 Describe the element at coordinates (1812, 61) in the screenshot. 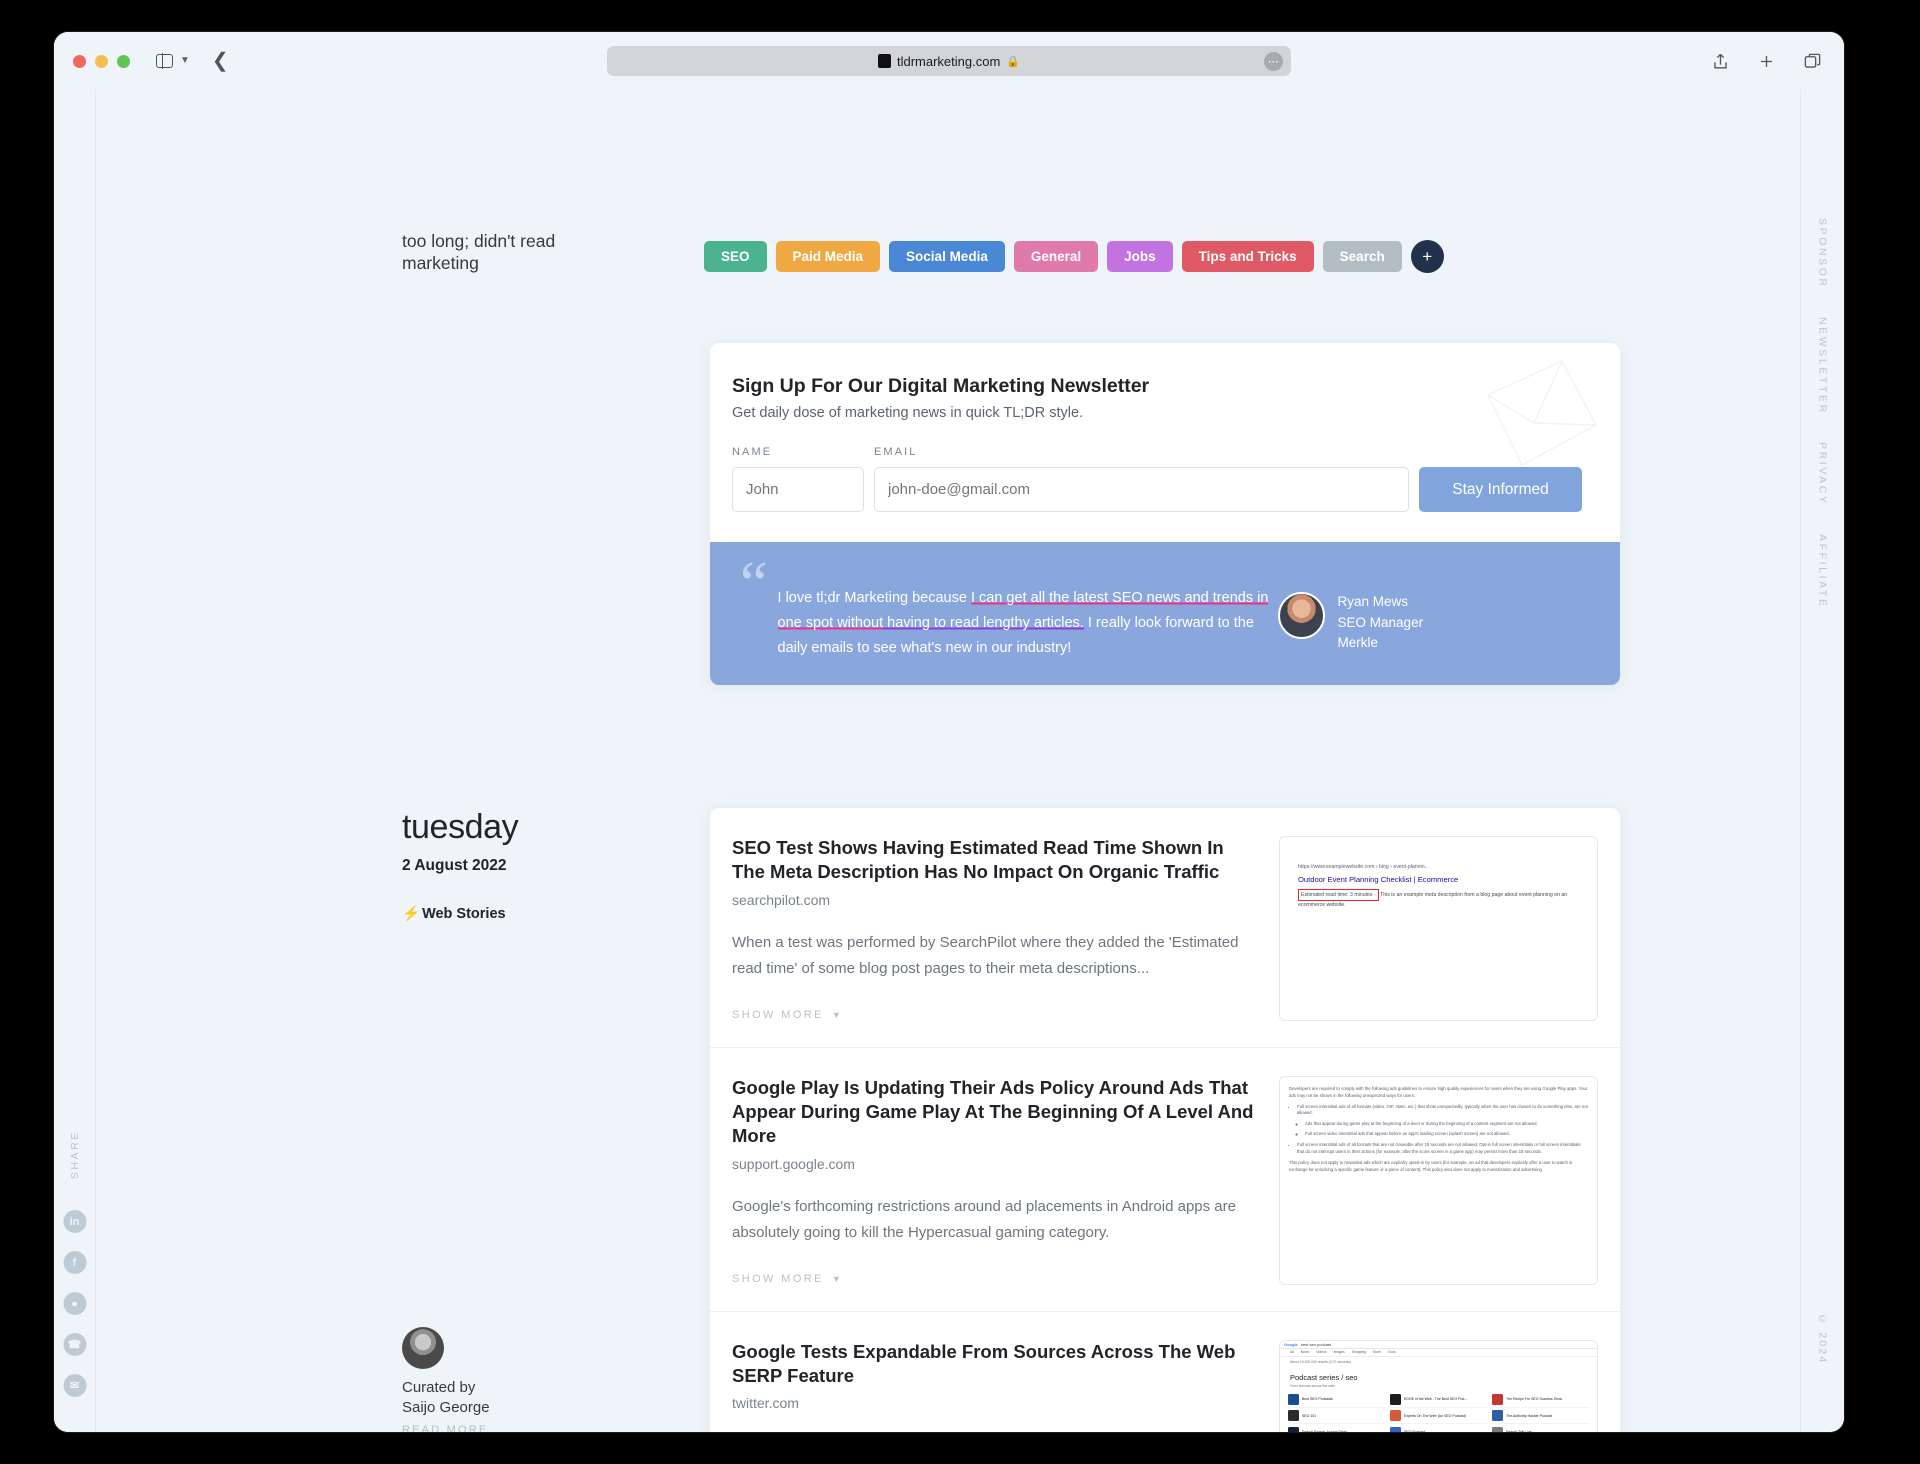

I see `tab-overview-icon` at that location.